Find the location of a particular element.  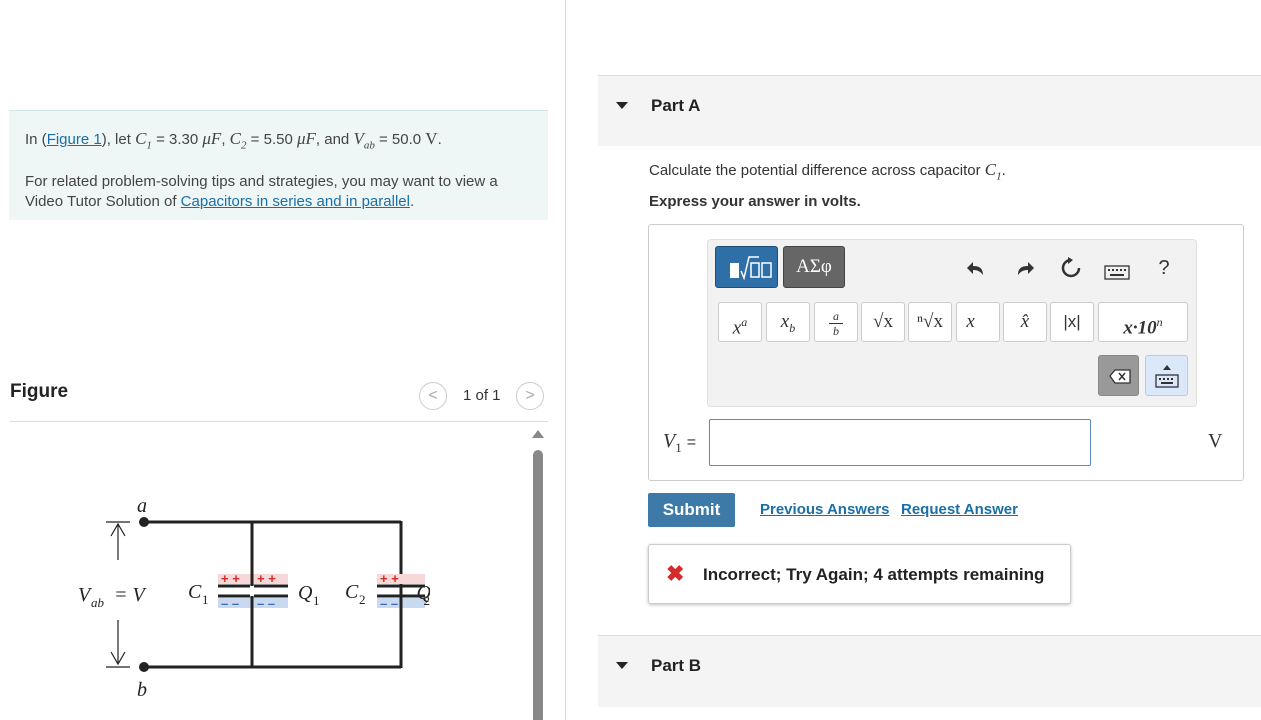

undo-icon is located at coordinates (977, 271).